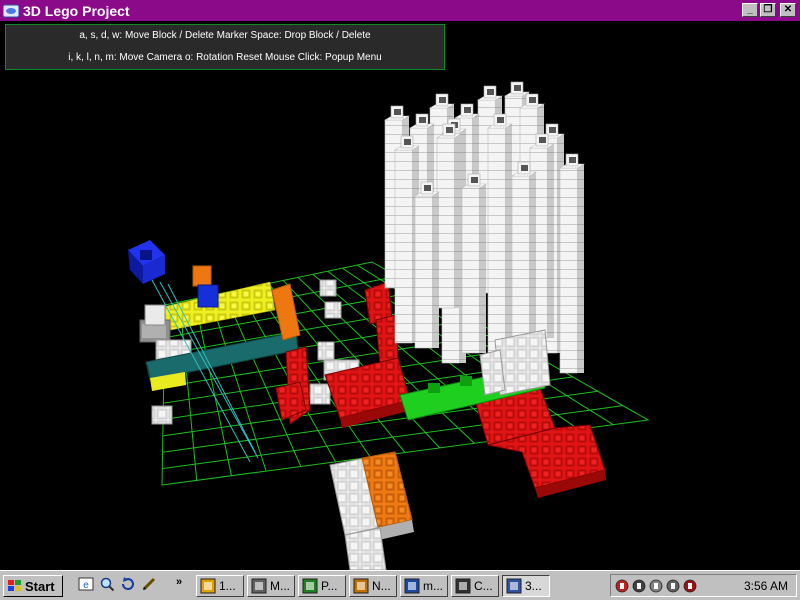 The width and height of the screenshot is (800, 600). Describe the element at coordinates (259, 586) in the screenshot. I see `gear-icon` at that location.